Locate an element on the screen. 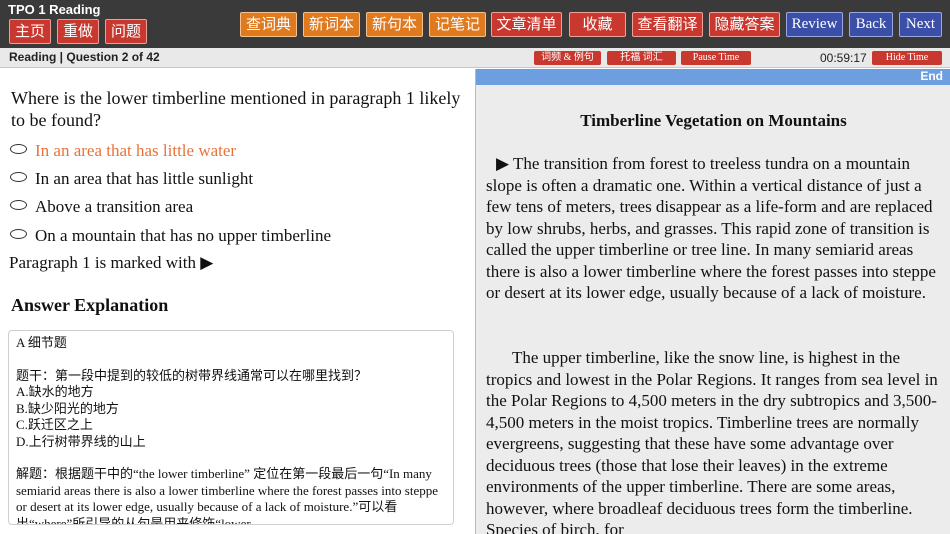  answer-option-b: In an area that has little sunlight is located at coordinates (131, 179).